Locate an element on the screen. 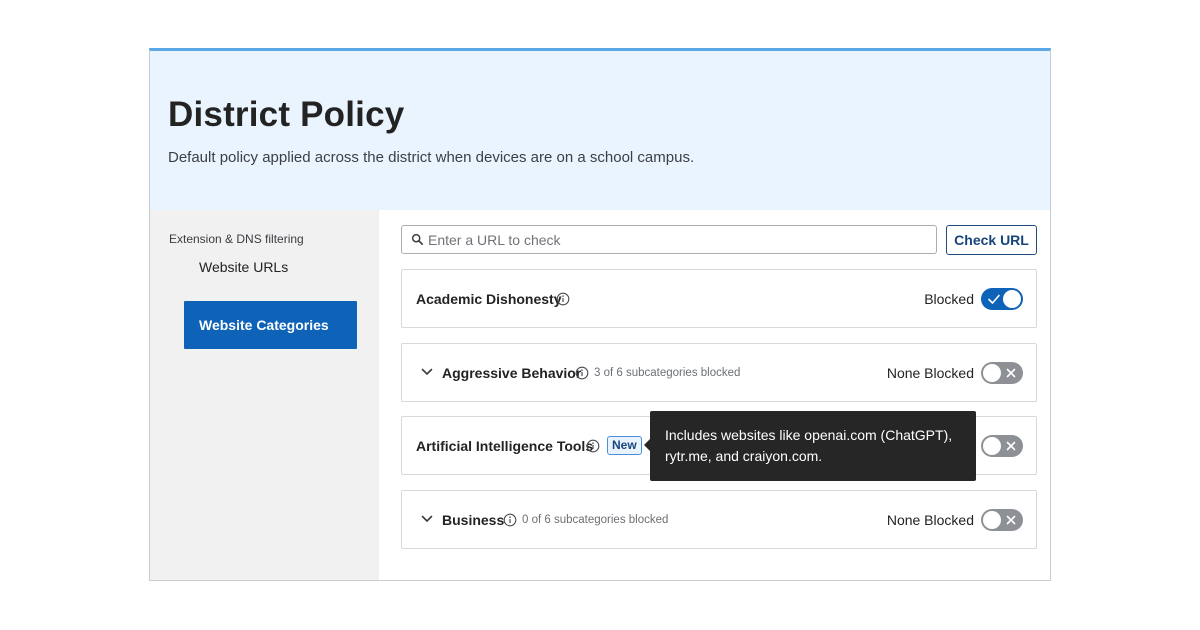  check-url-button: Check URL is located at coordinates (991, 240).